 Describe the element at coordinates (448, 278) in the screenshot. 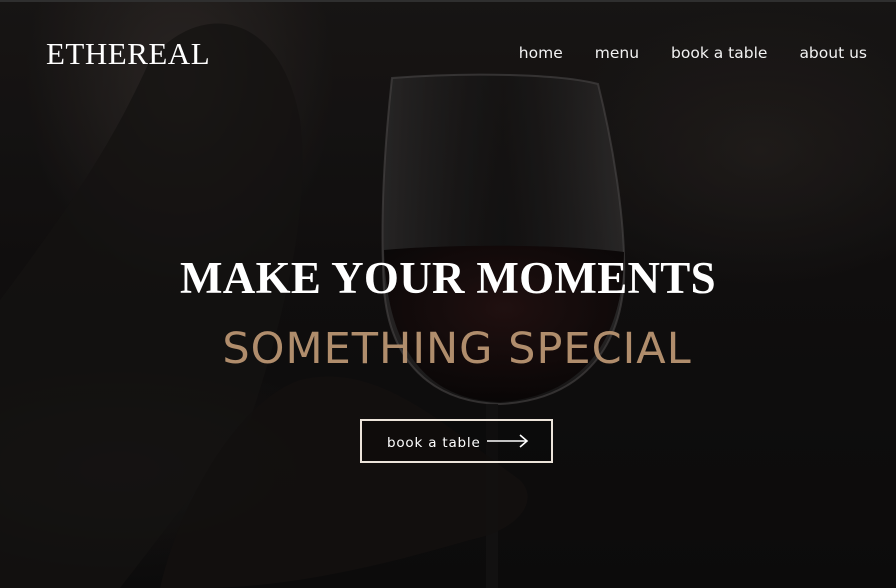

I see `hero-headline: MAKE YOUR MOMENTS` at that location.